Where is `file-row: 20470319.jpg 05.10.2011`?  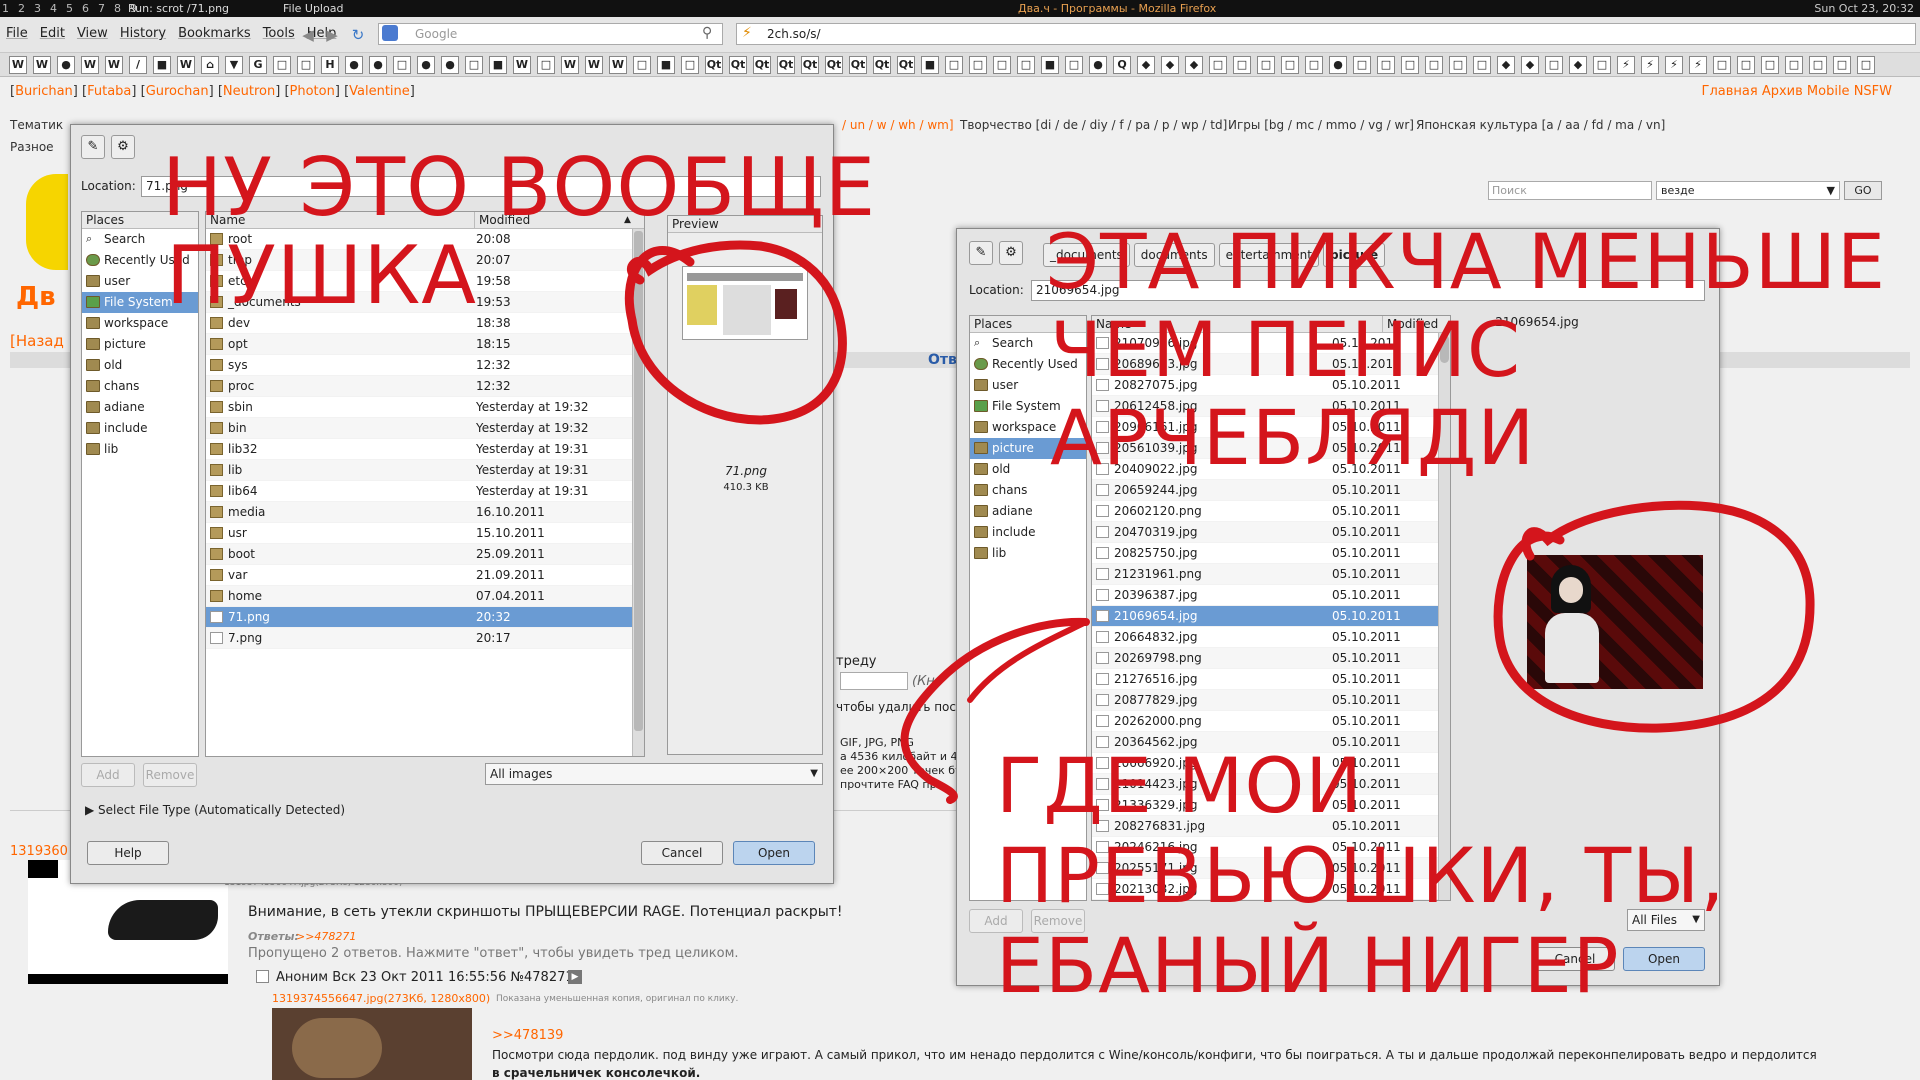
file-row: 20470319.jpg 05.10.2011 is located at coordinates (1271, 532).